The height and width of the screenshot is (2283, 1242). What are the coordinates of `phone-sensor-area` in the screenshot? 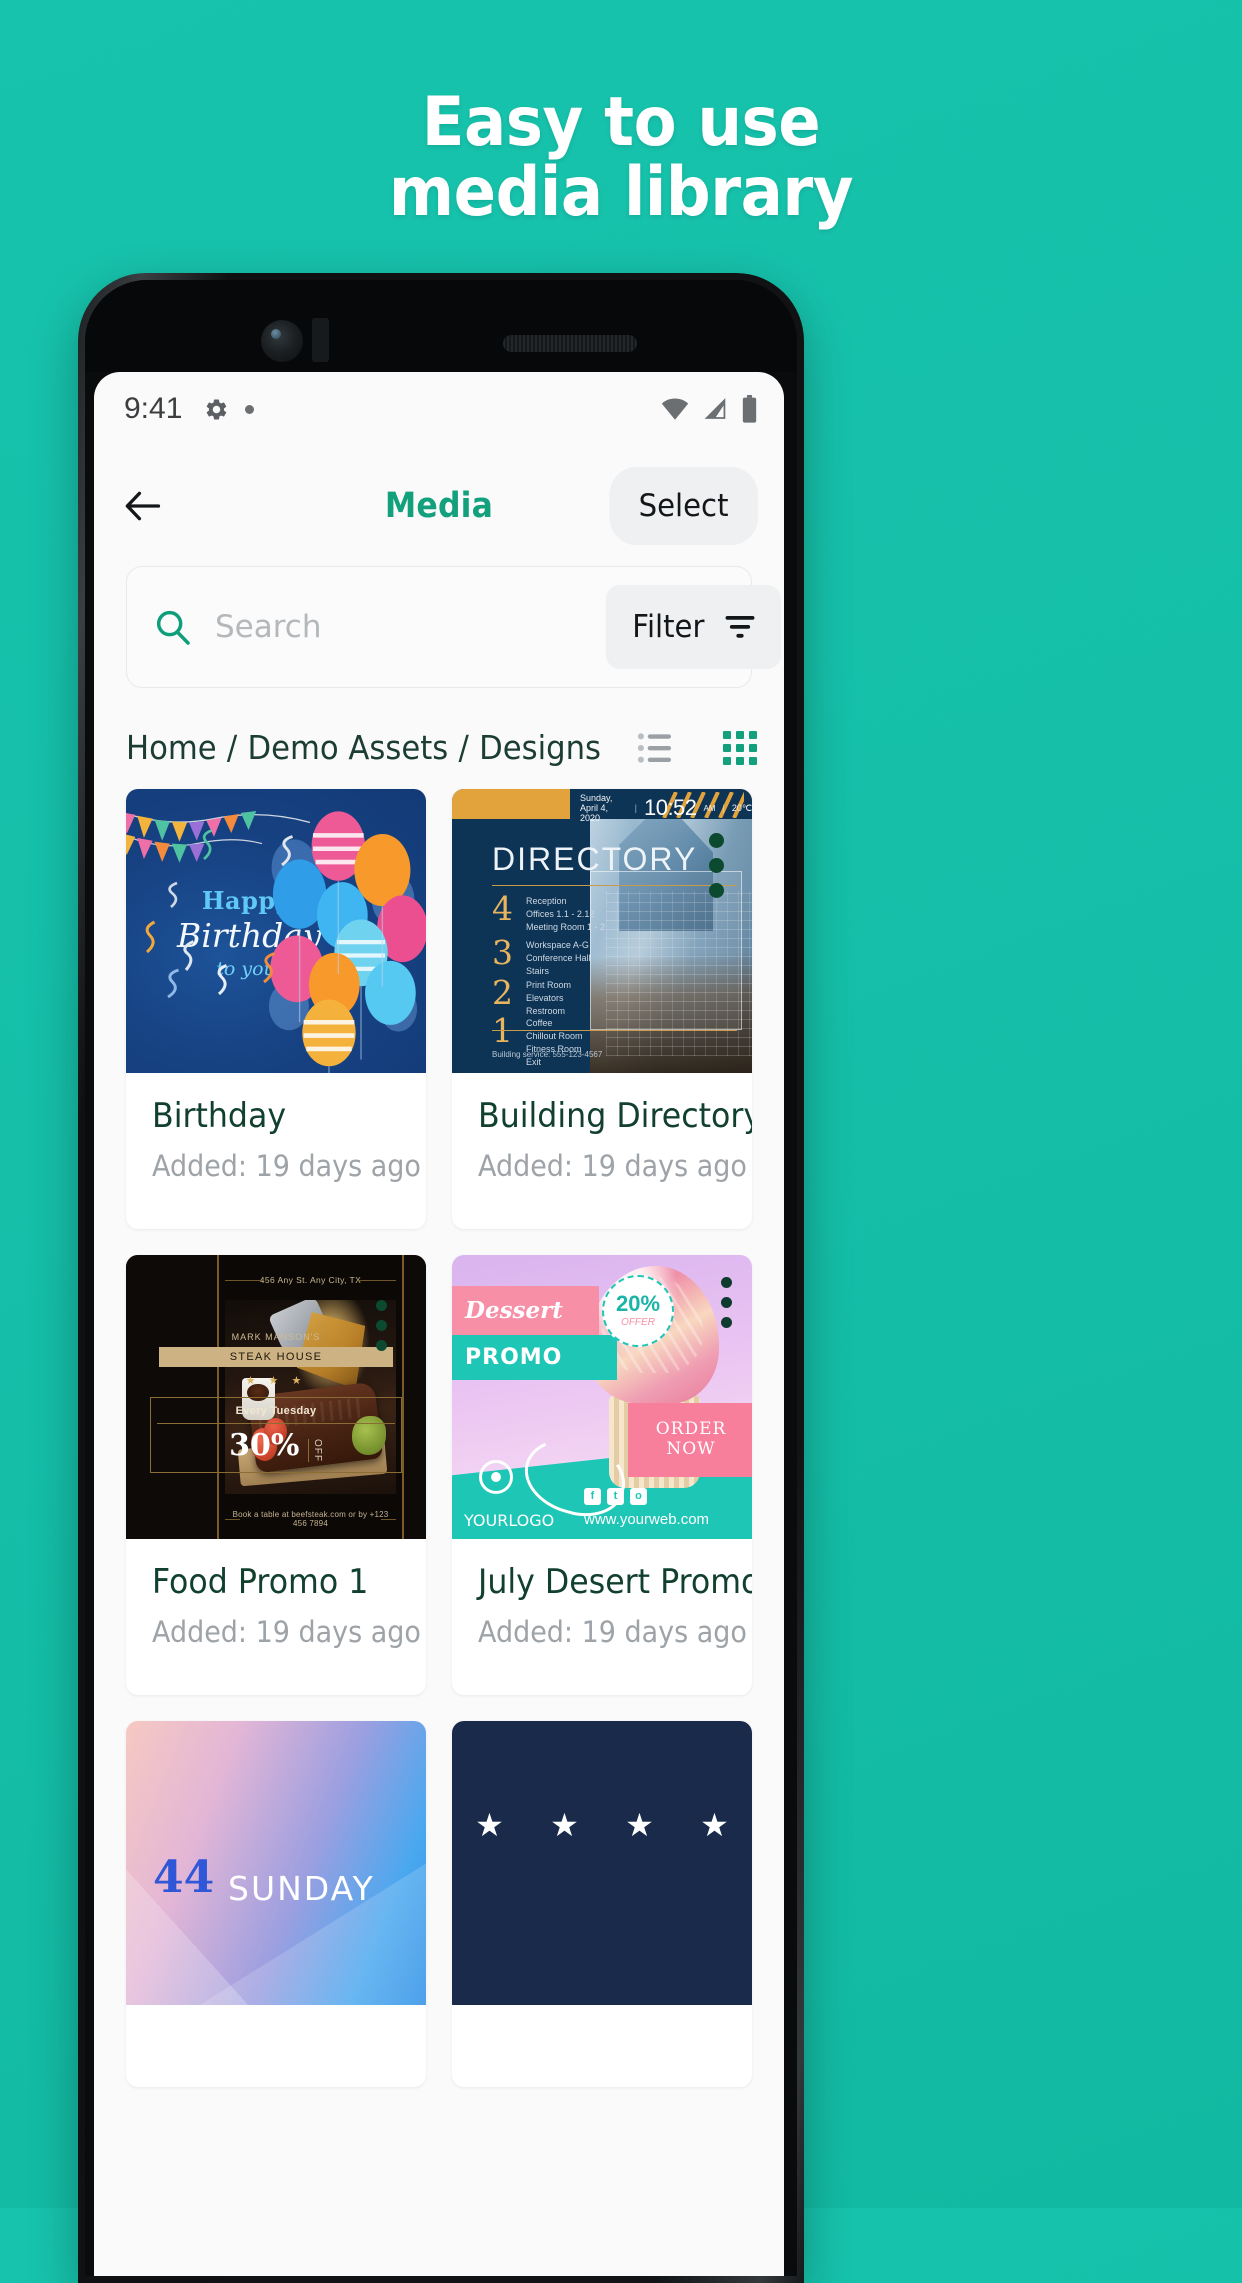 It's located at (441, 326).